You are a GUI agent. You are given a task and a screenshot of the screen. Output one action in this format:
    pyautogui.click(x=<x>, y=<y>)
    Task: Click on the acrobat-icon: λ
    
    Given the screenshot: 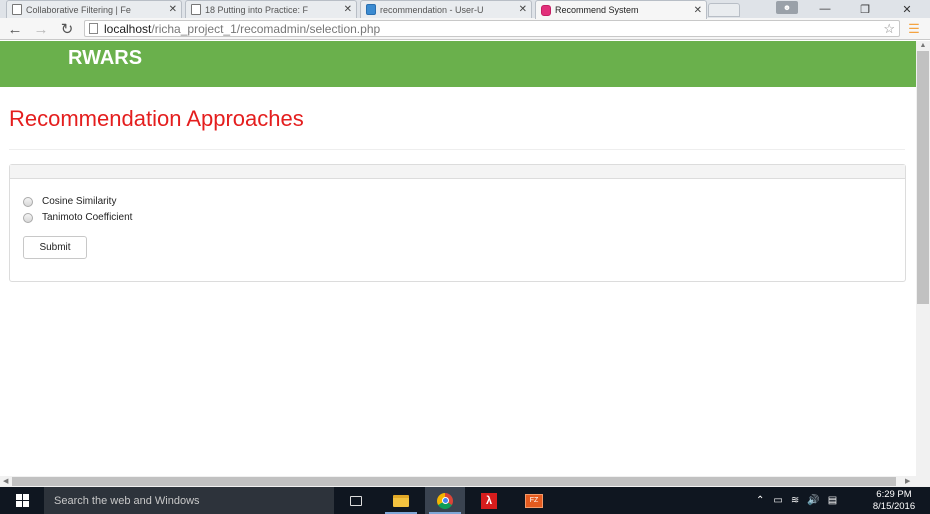 What is the action you would take?
    pyautogui.click(x=489, y=500)
    